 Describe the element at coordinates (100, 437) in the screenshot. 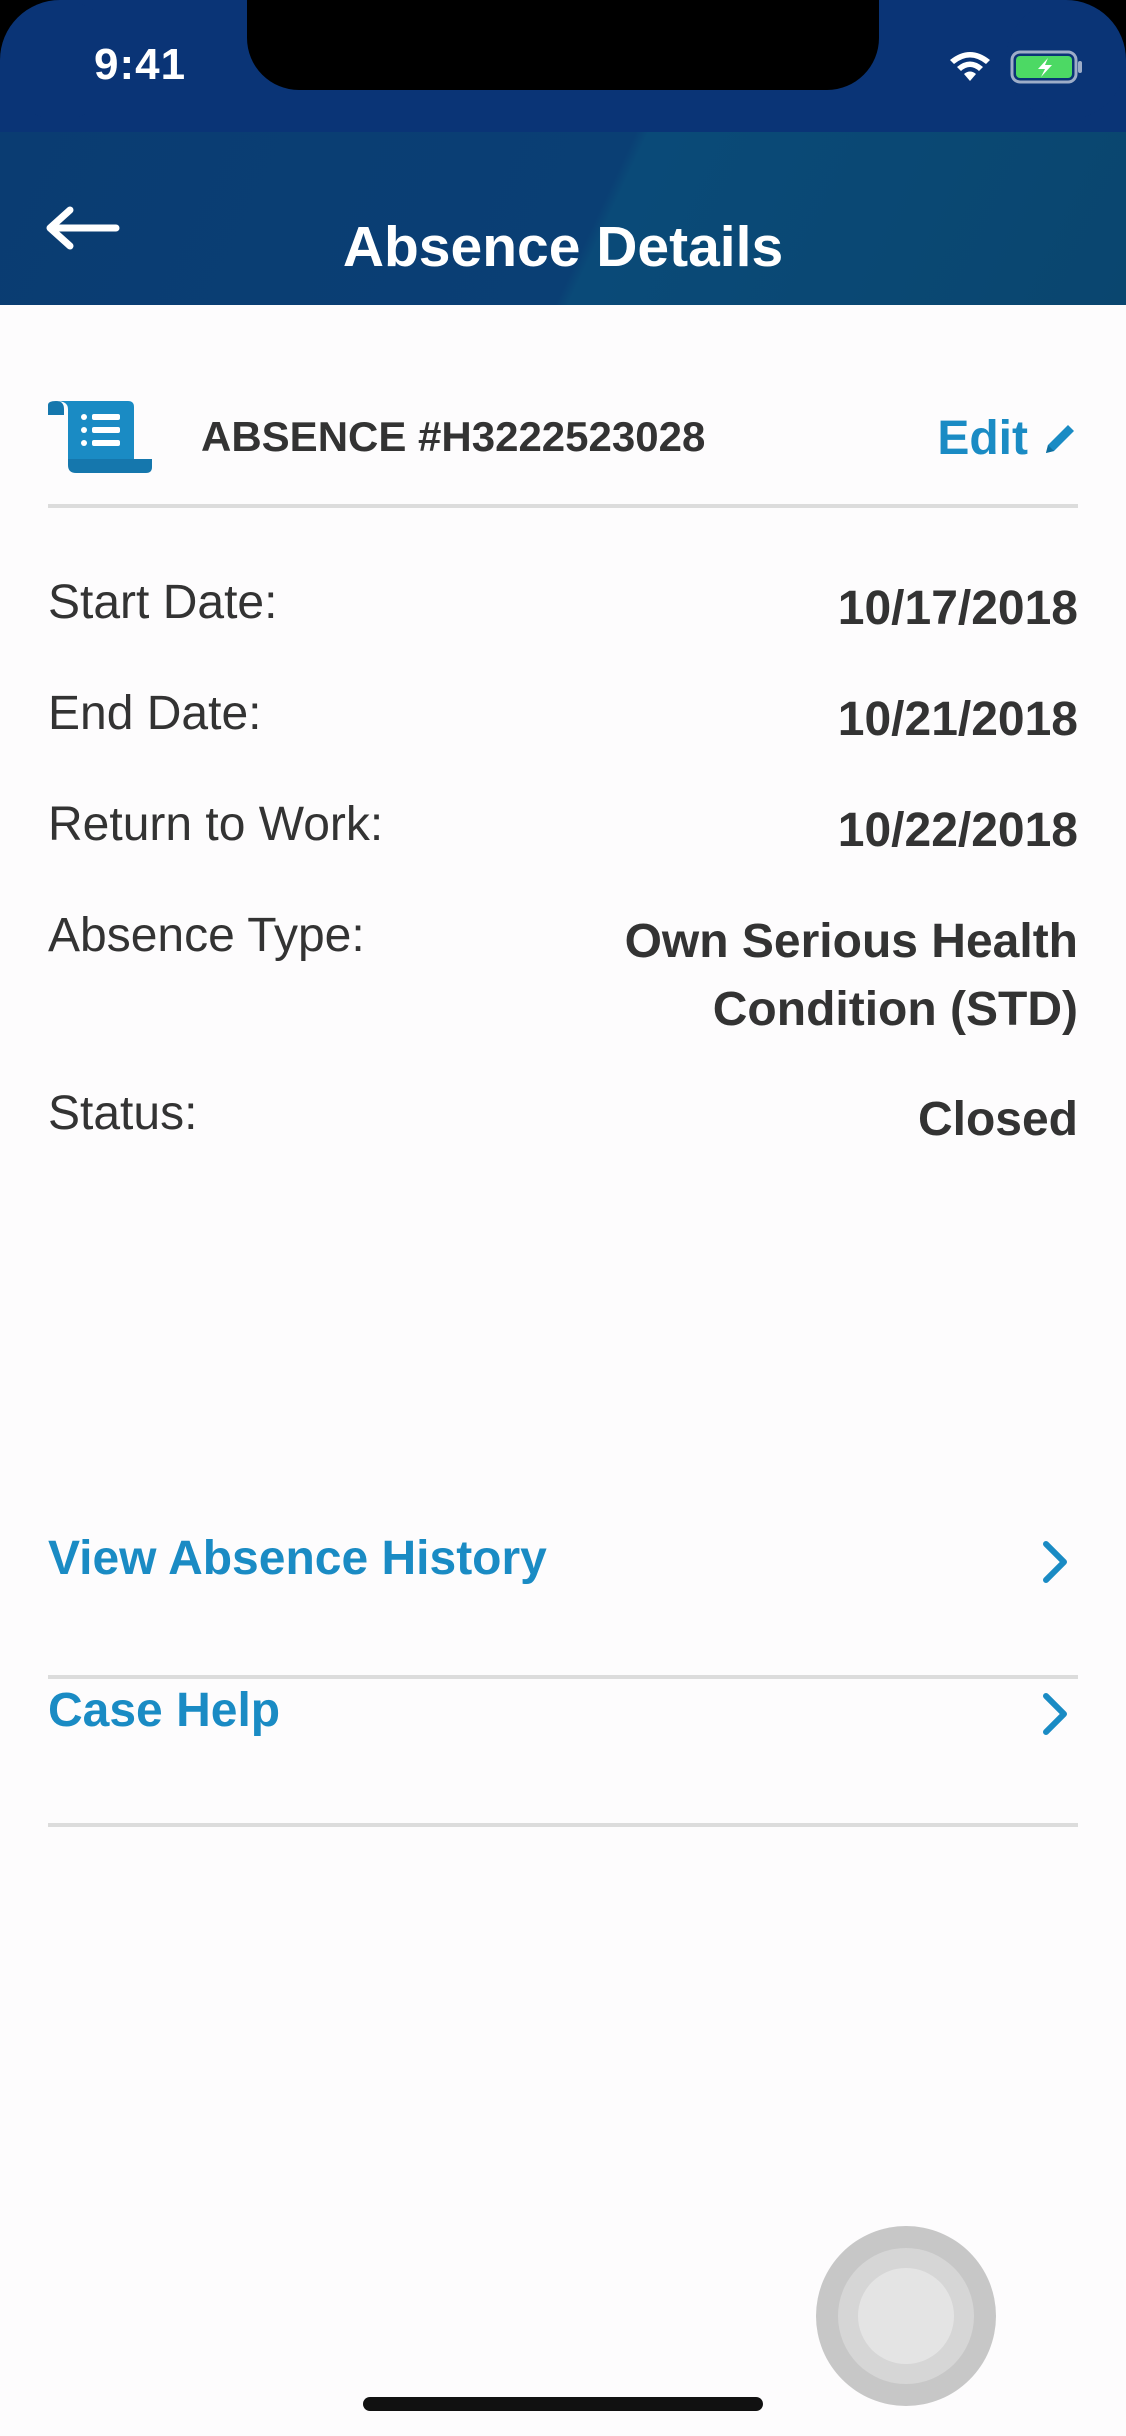

I see `scroll-document-icon` at that location.